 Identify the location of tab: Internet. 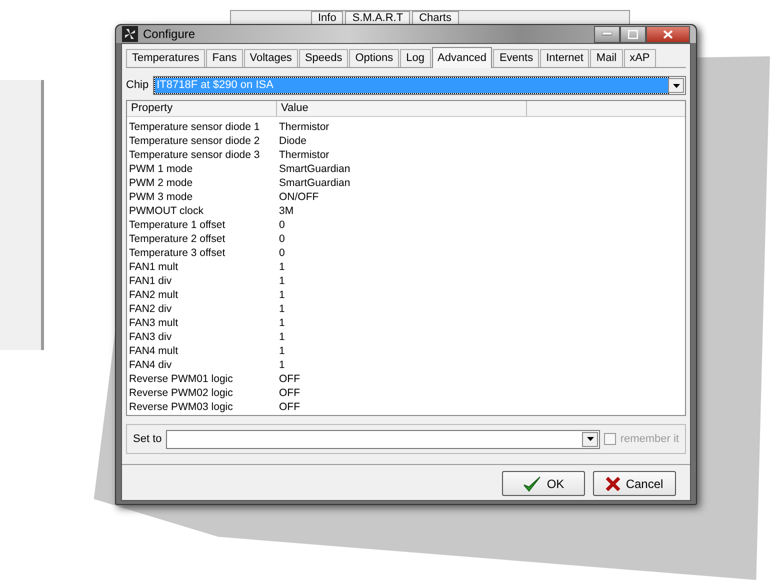
(565, 58).